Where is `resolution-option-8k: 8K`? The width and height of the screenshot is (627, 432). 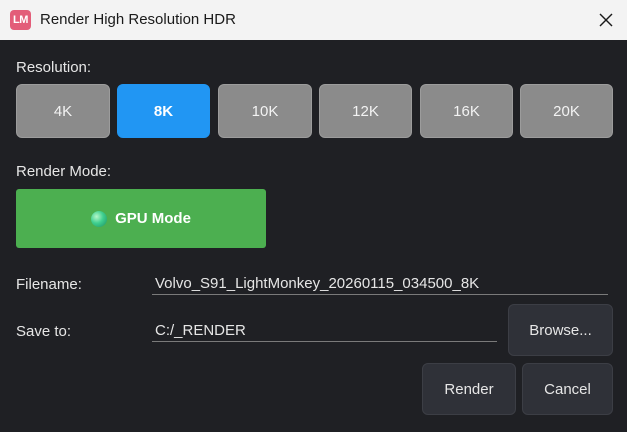 resolution-option-8k: 8K is located at coordinates (163, 111).